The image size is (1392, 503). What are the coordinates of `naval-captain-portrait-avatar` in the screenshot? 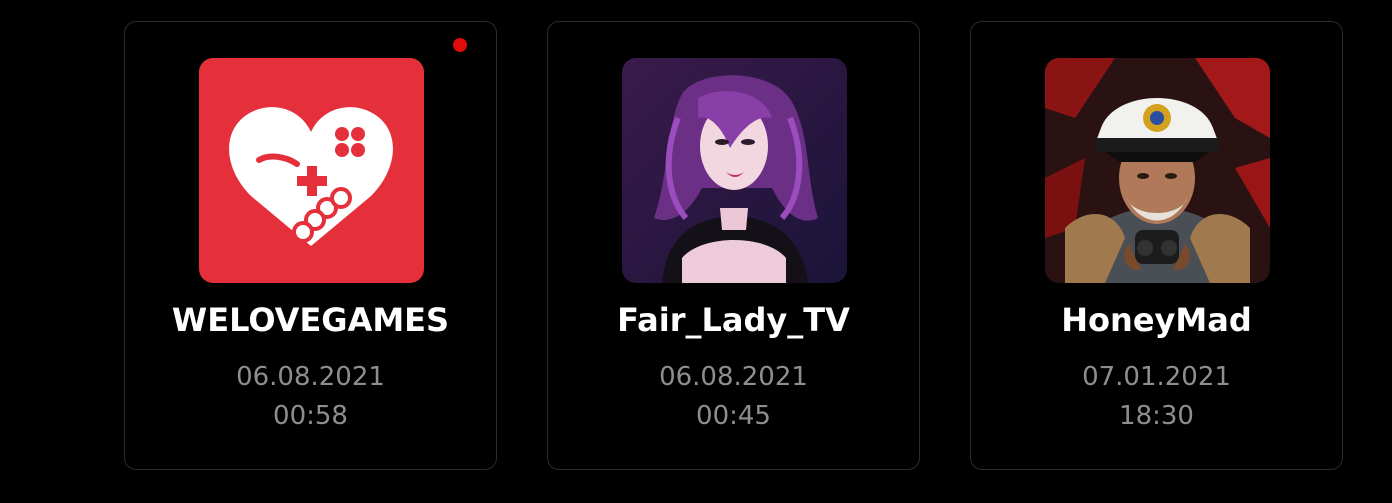 It's located at (1157, 170).